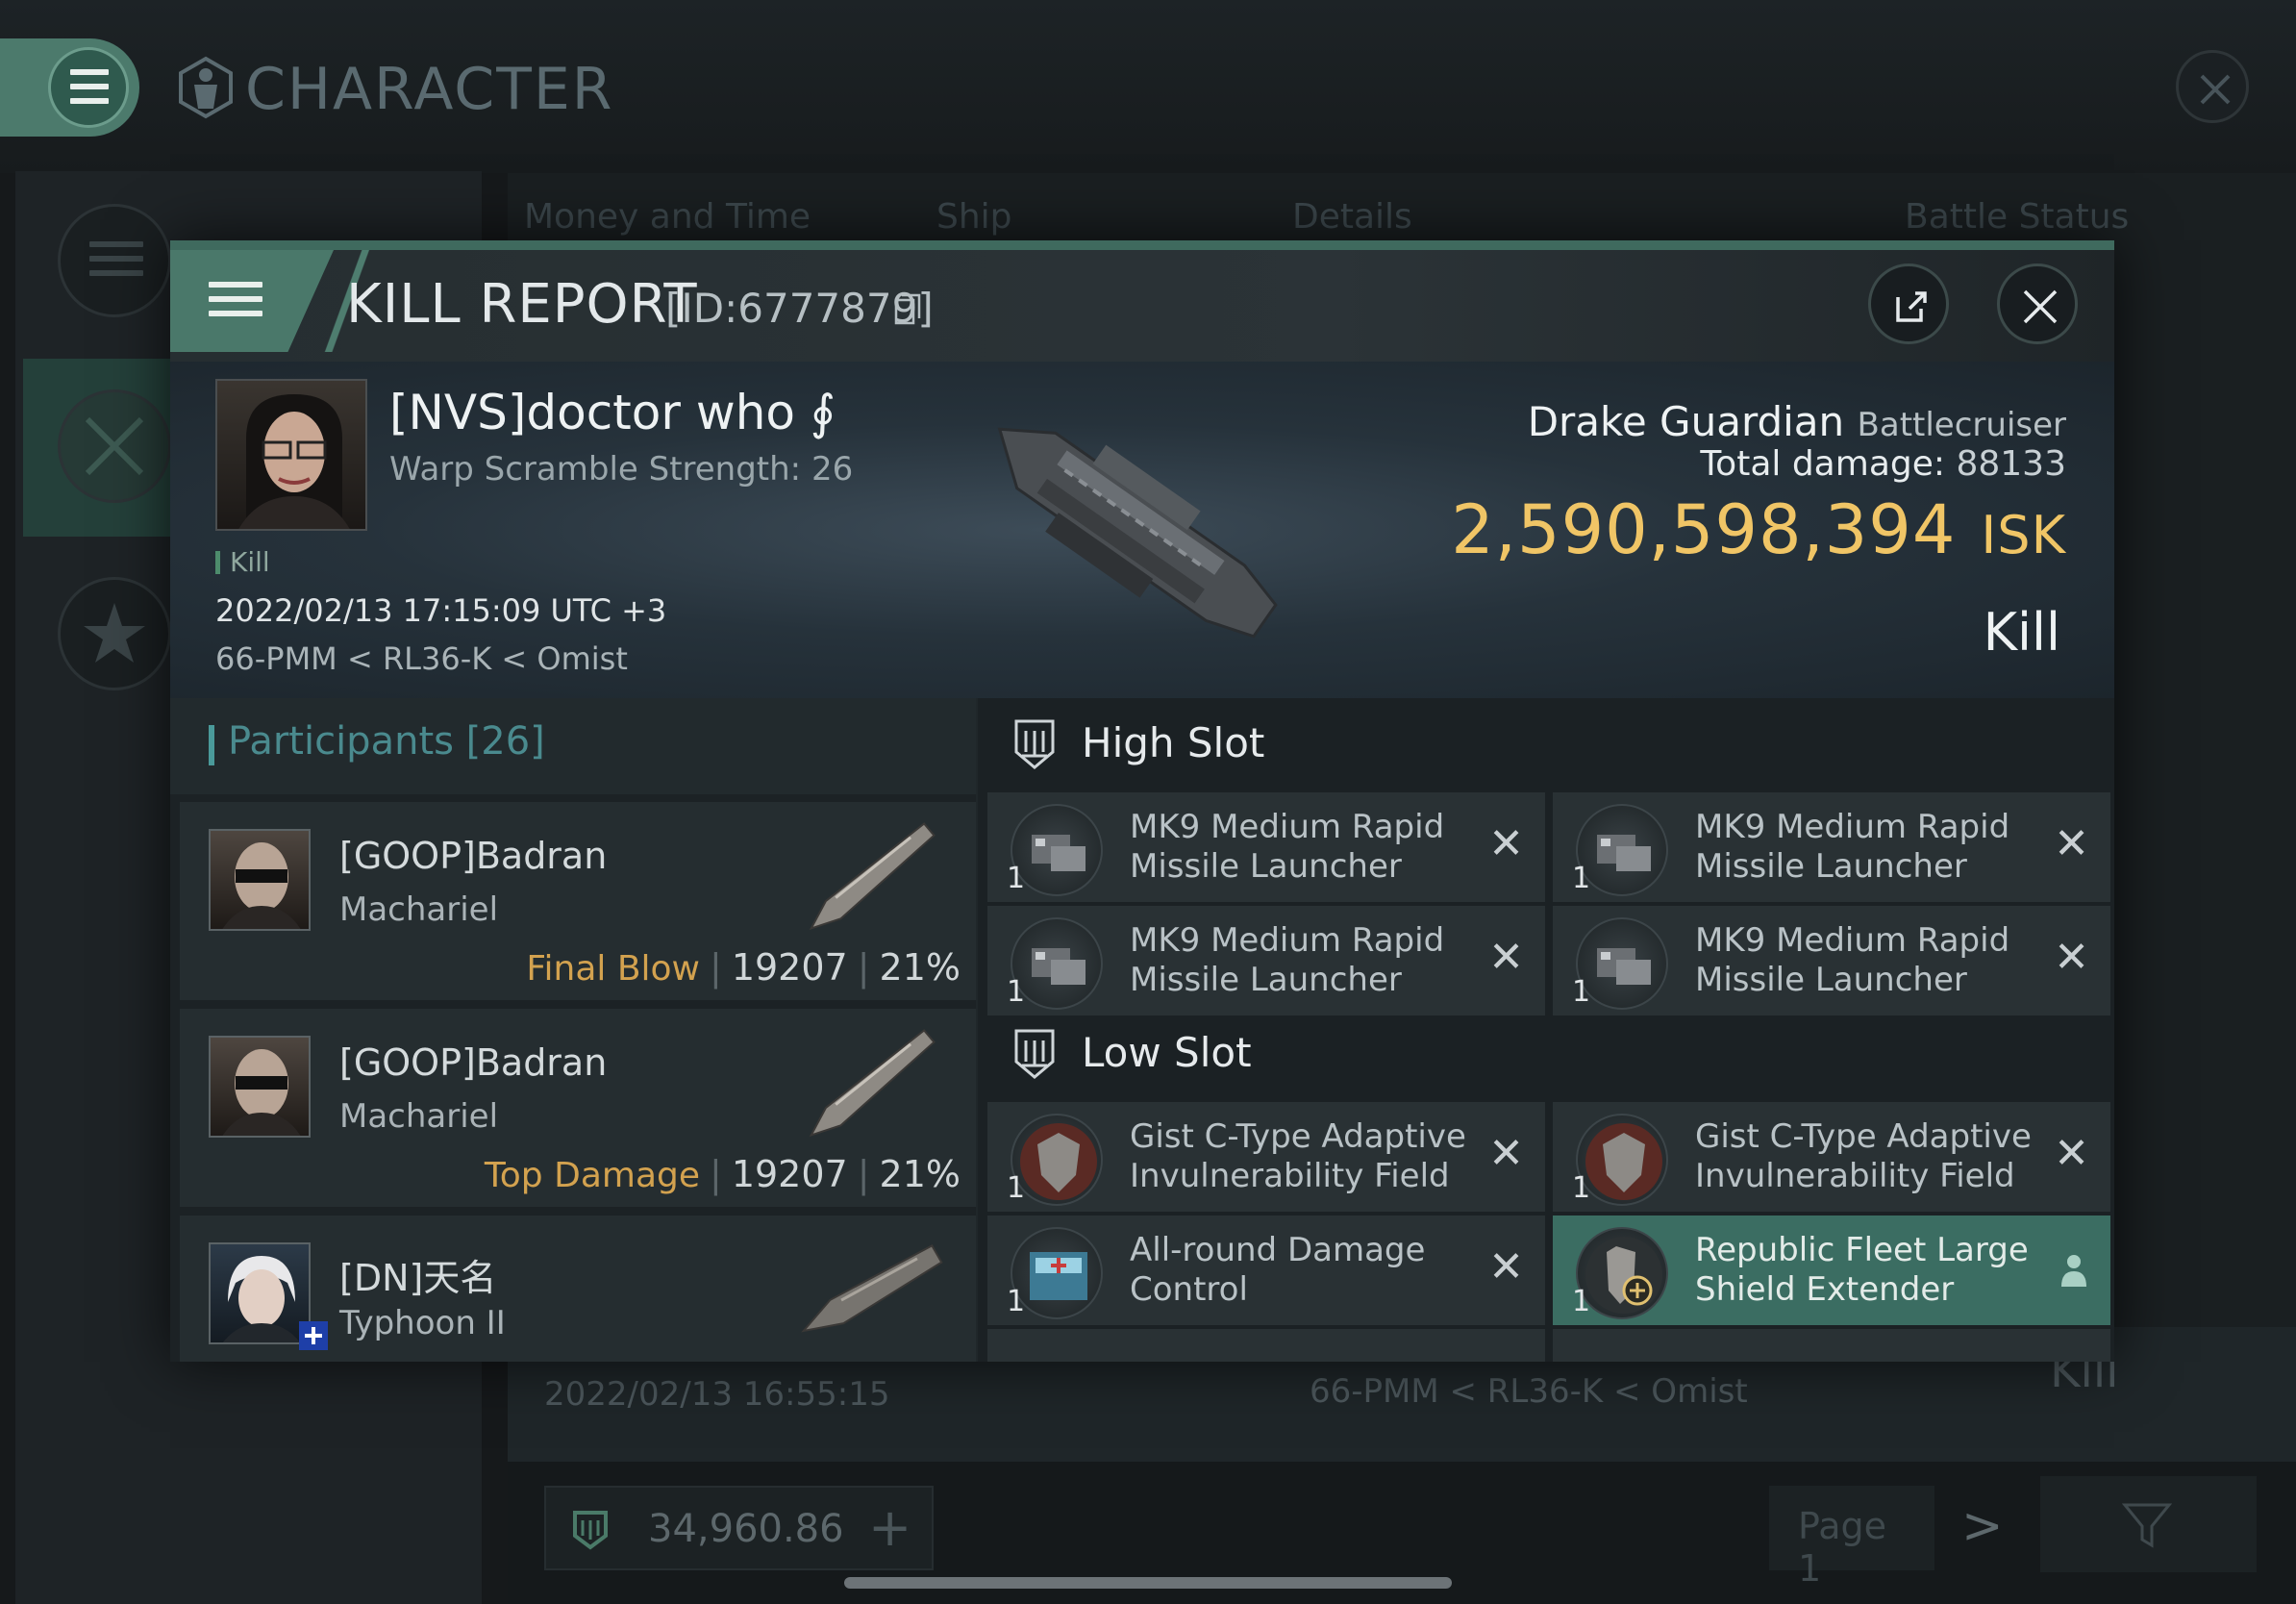 This screenshot has height=1604, width=2296. I want to click on total-damage-label: Total damage:, so click(1823, 464).